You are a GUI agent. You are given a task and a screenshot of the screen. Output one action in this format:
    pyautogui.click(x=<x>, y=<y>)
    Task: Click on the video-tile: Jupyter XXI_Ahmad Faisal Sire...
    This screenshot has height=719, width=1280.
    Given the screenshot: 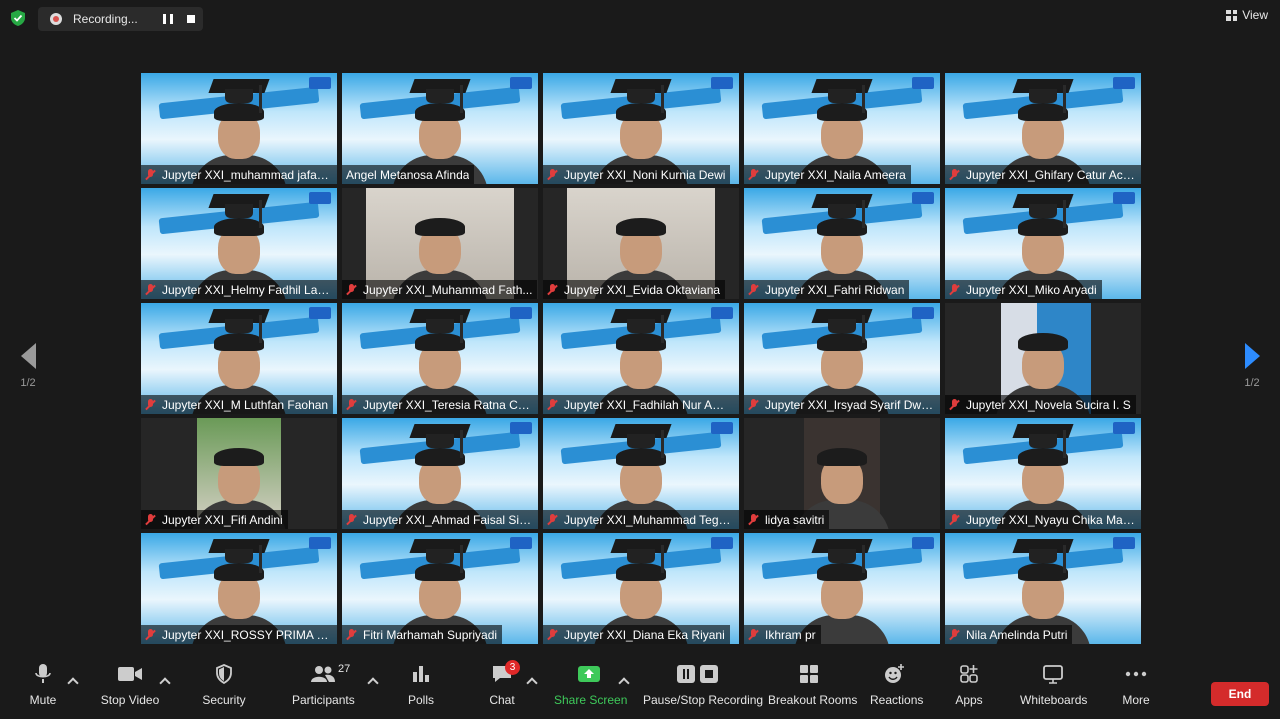 What is the action you would take?
    pyautogui.click(x=440, y=473)
    